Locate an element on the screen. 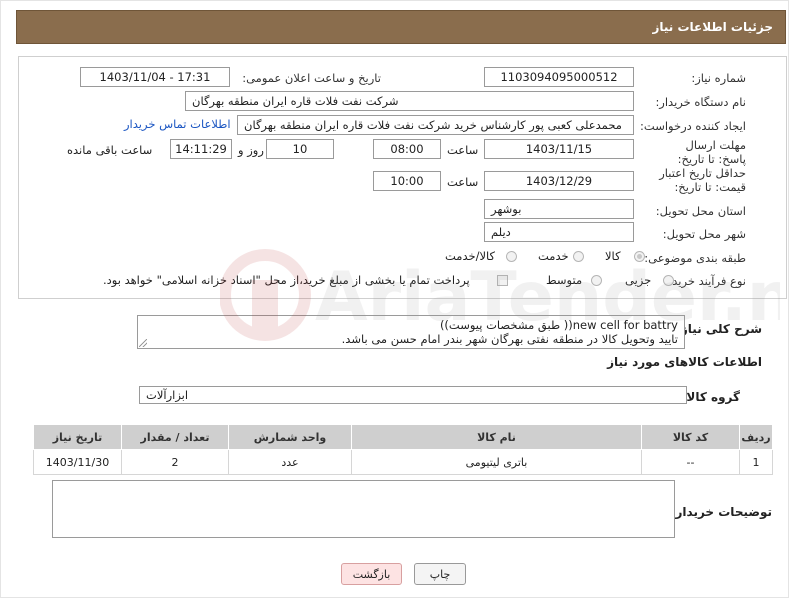 This screenshot has width=789, height=598. province-field: بوشهر is located at coordinates (559, 209).